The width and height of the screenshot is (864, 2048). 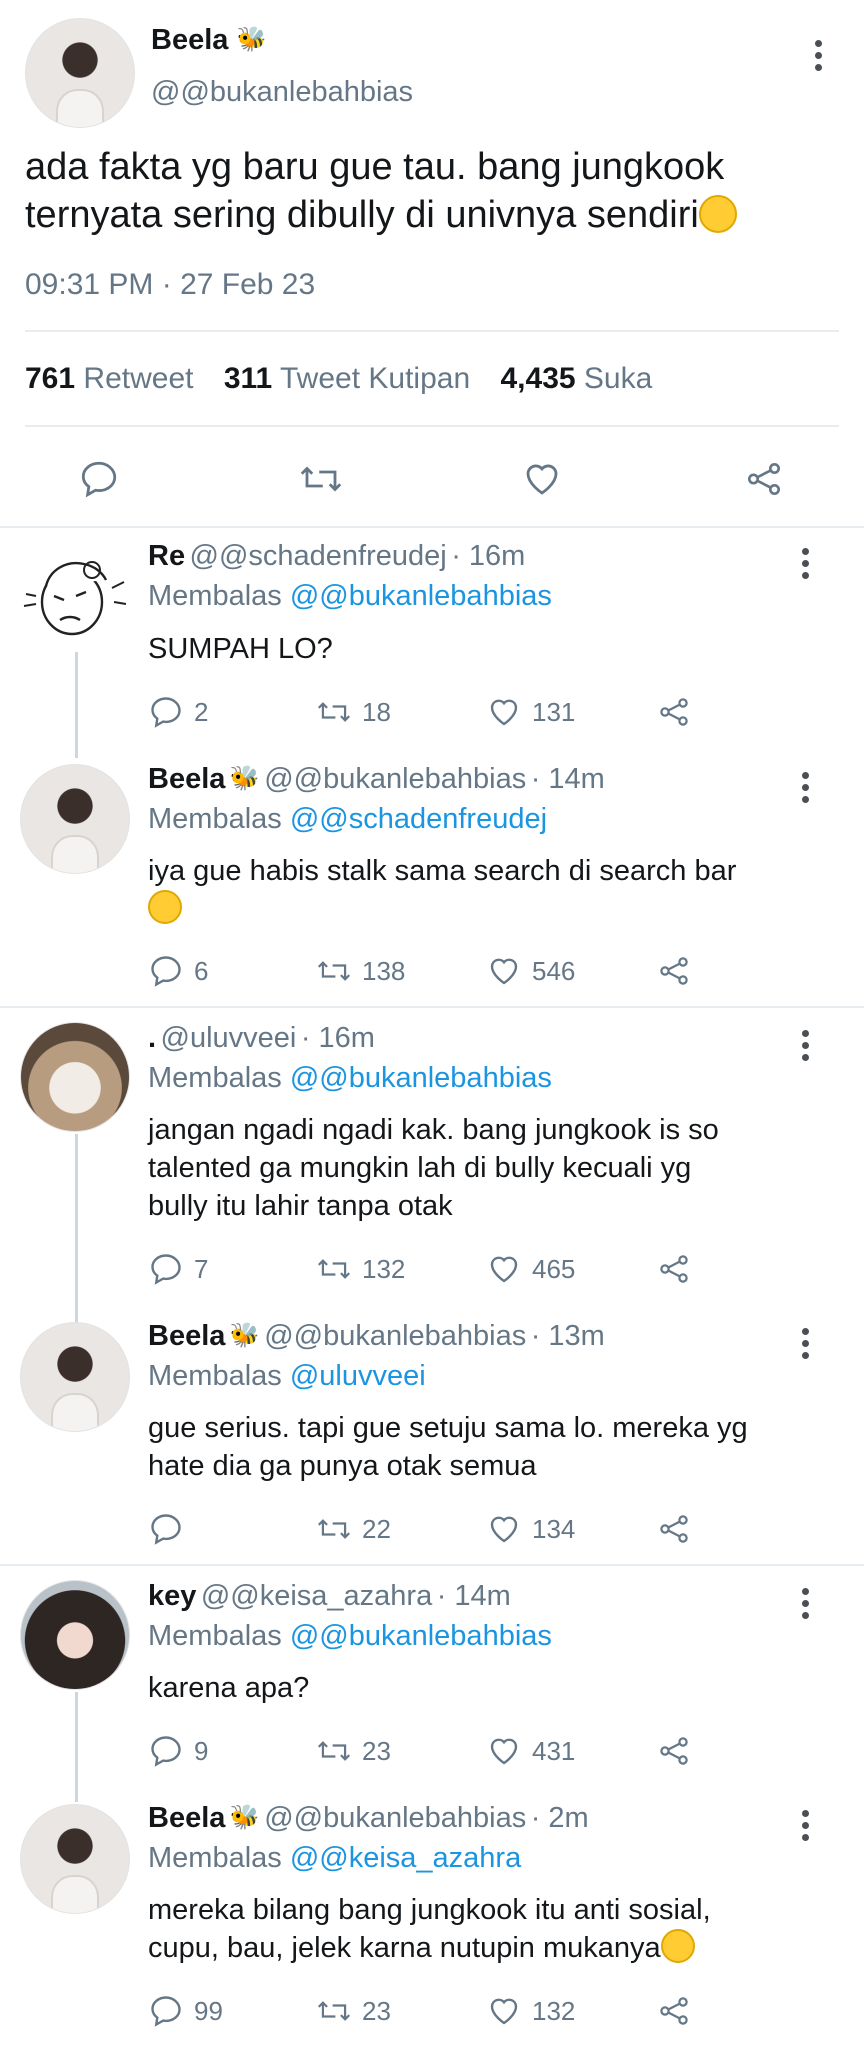 I want to click on reply-author-name: ., so click(x=152, y=1038).